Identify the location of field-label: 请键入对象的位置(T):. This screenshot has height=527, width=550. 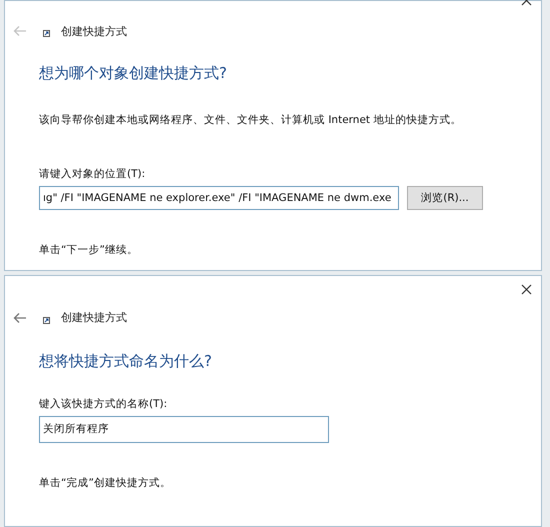
(92, 174).